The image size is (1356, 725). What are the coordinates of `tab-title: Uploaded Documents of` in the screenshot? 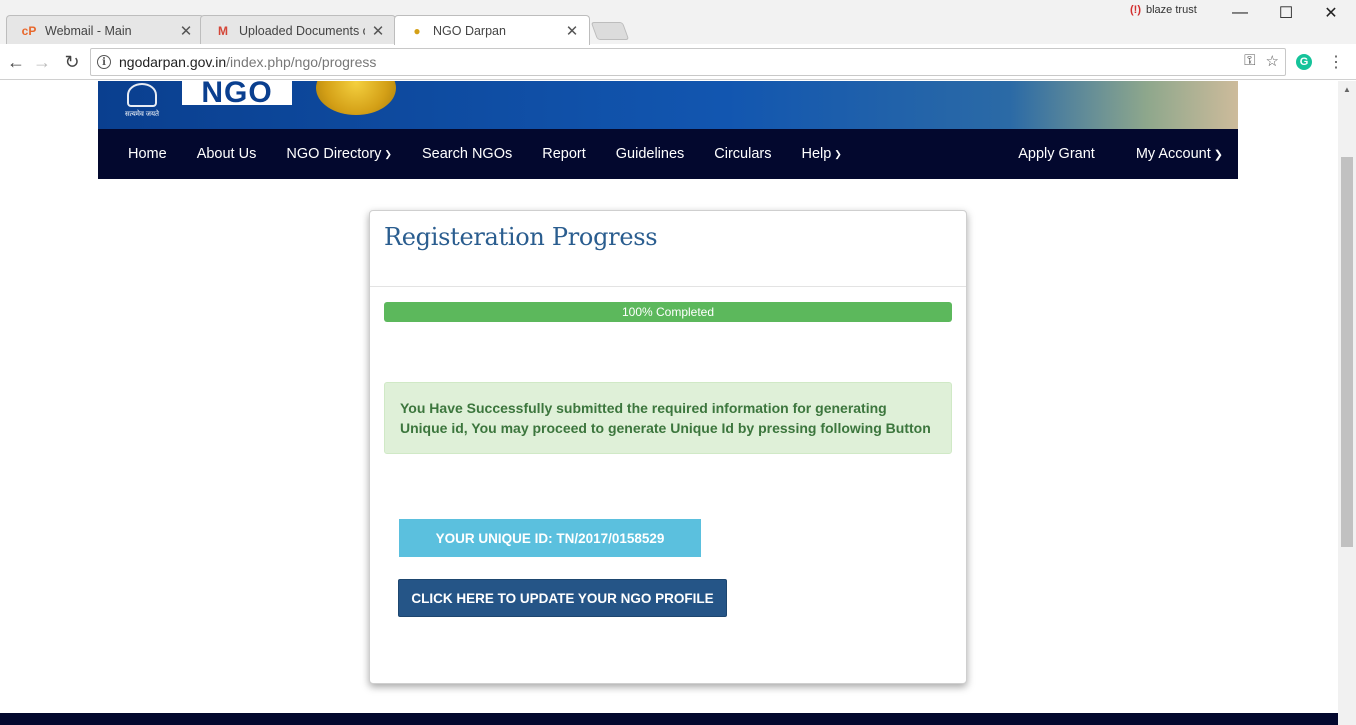 It's located at (302, 30).